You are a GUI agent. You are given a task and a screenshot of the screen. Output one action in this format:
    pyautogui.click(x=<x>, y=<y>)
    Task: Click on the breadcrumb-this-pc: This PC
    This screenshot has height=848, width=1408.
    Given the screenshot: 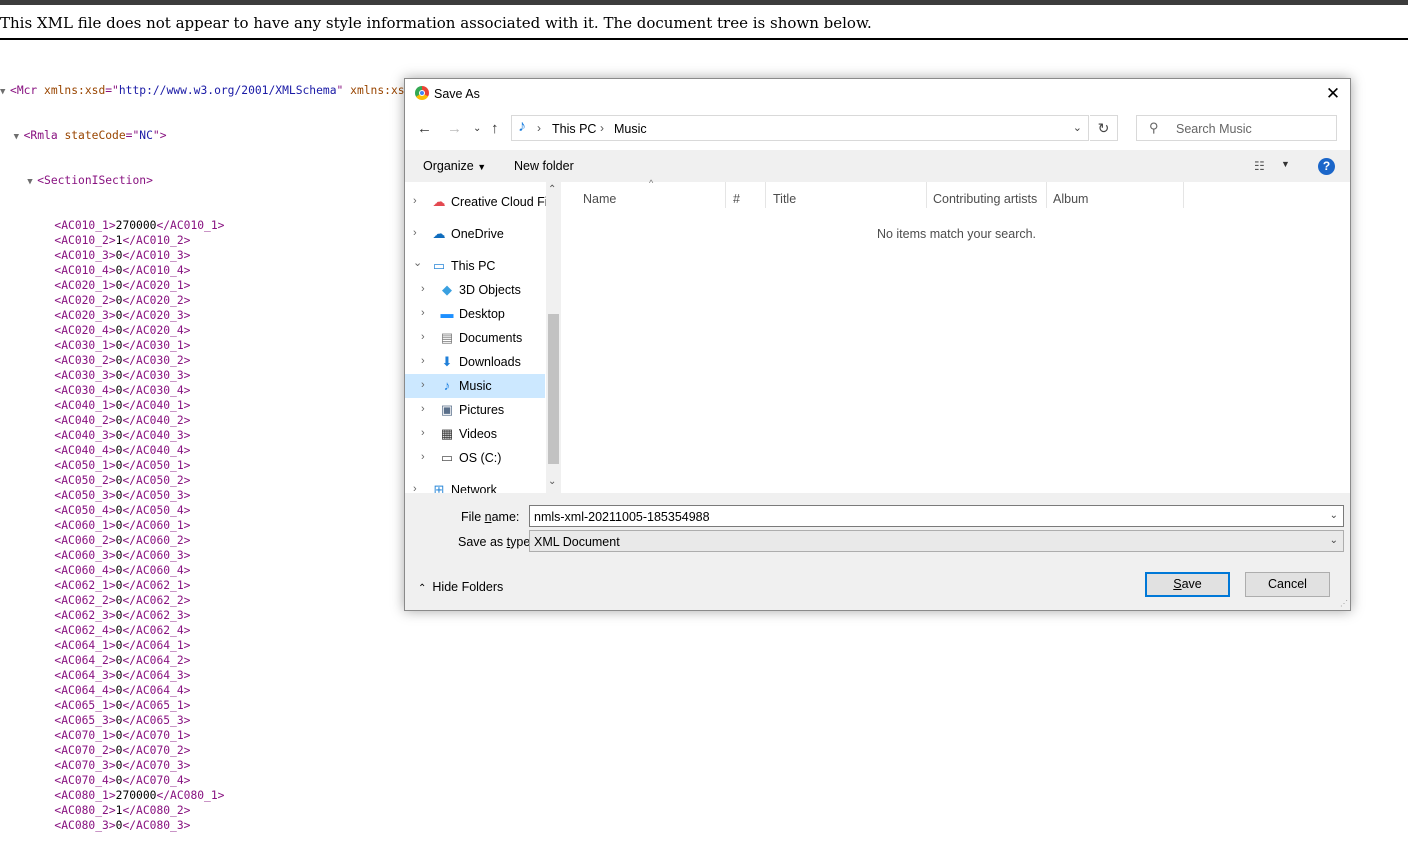 What is the action you would take?
    pyautogui.click(x=574, y=129)
    